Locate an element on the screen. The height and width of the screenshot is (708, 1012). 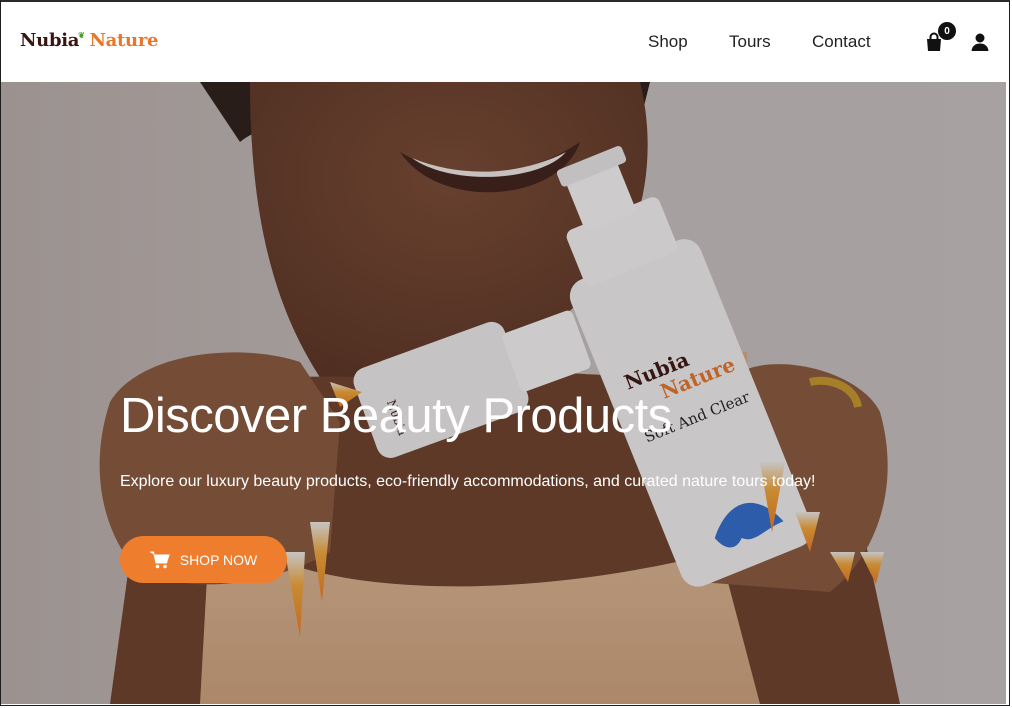
nav-link-tours: Tours is located at coordinates (750, 42).